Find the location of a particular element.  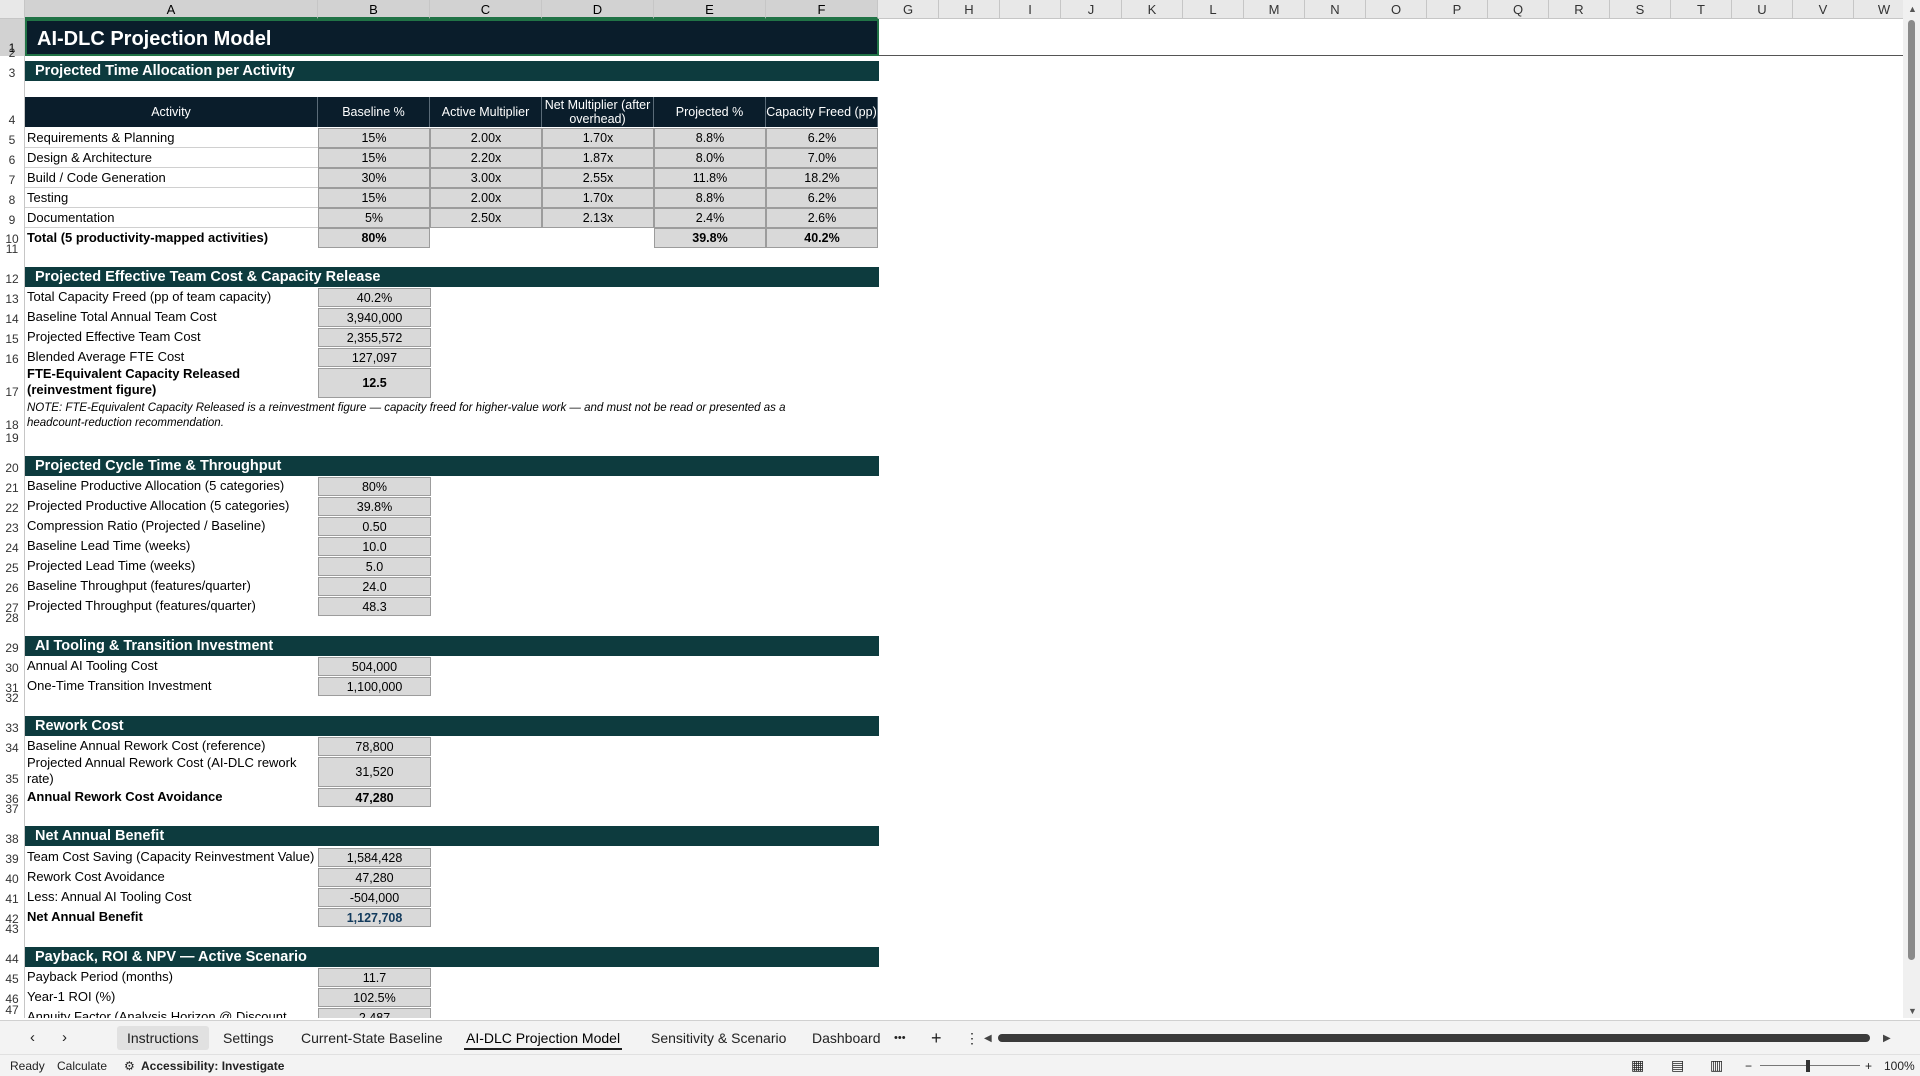

page-layout-icon: ▤ is located at coordinates (1677, 1065).